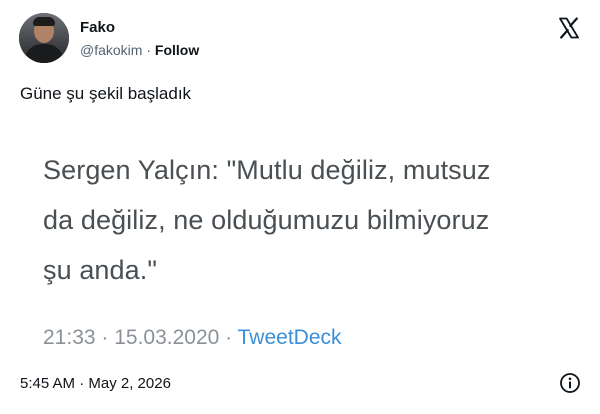 Image resolution: width=600 pixels, height=414 pixels. Describe the element at coordinates (95, 383) in the screenshot. I see `tweet-timestamp: 5:45 AM · May 2, 2026` at that location.